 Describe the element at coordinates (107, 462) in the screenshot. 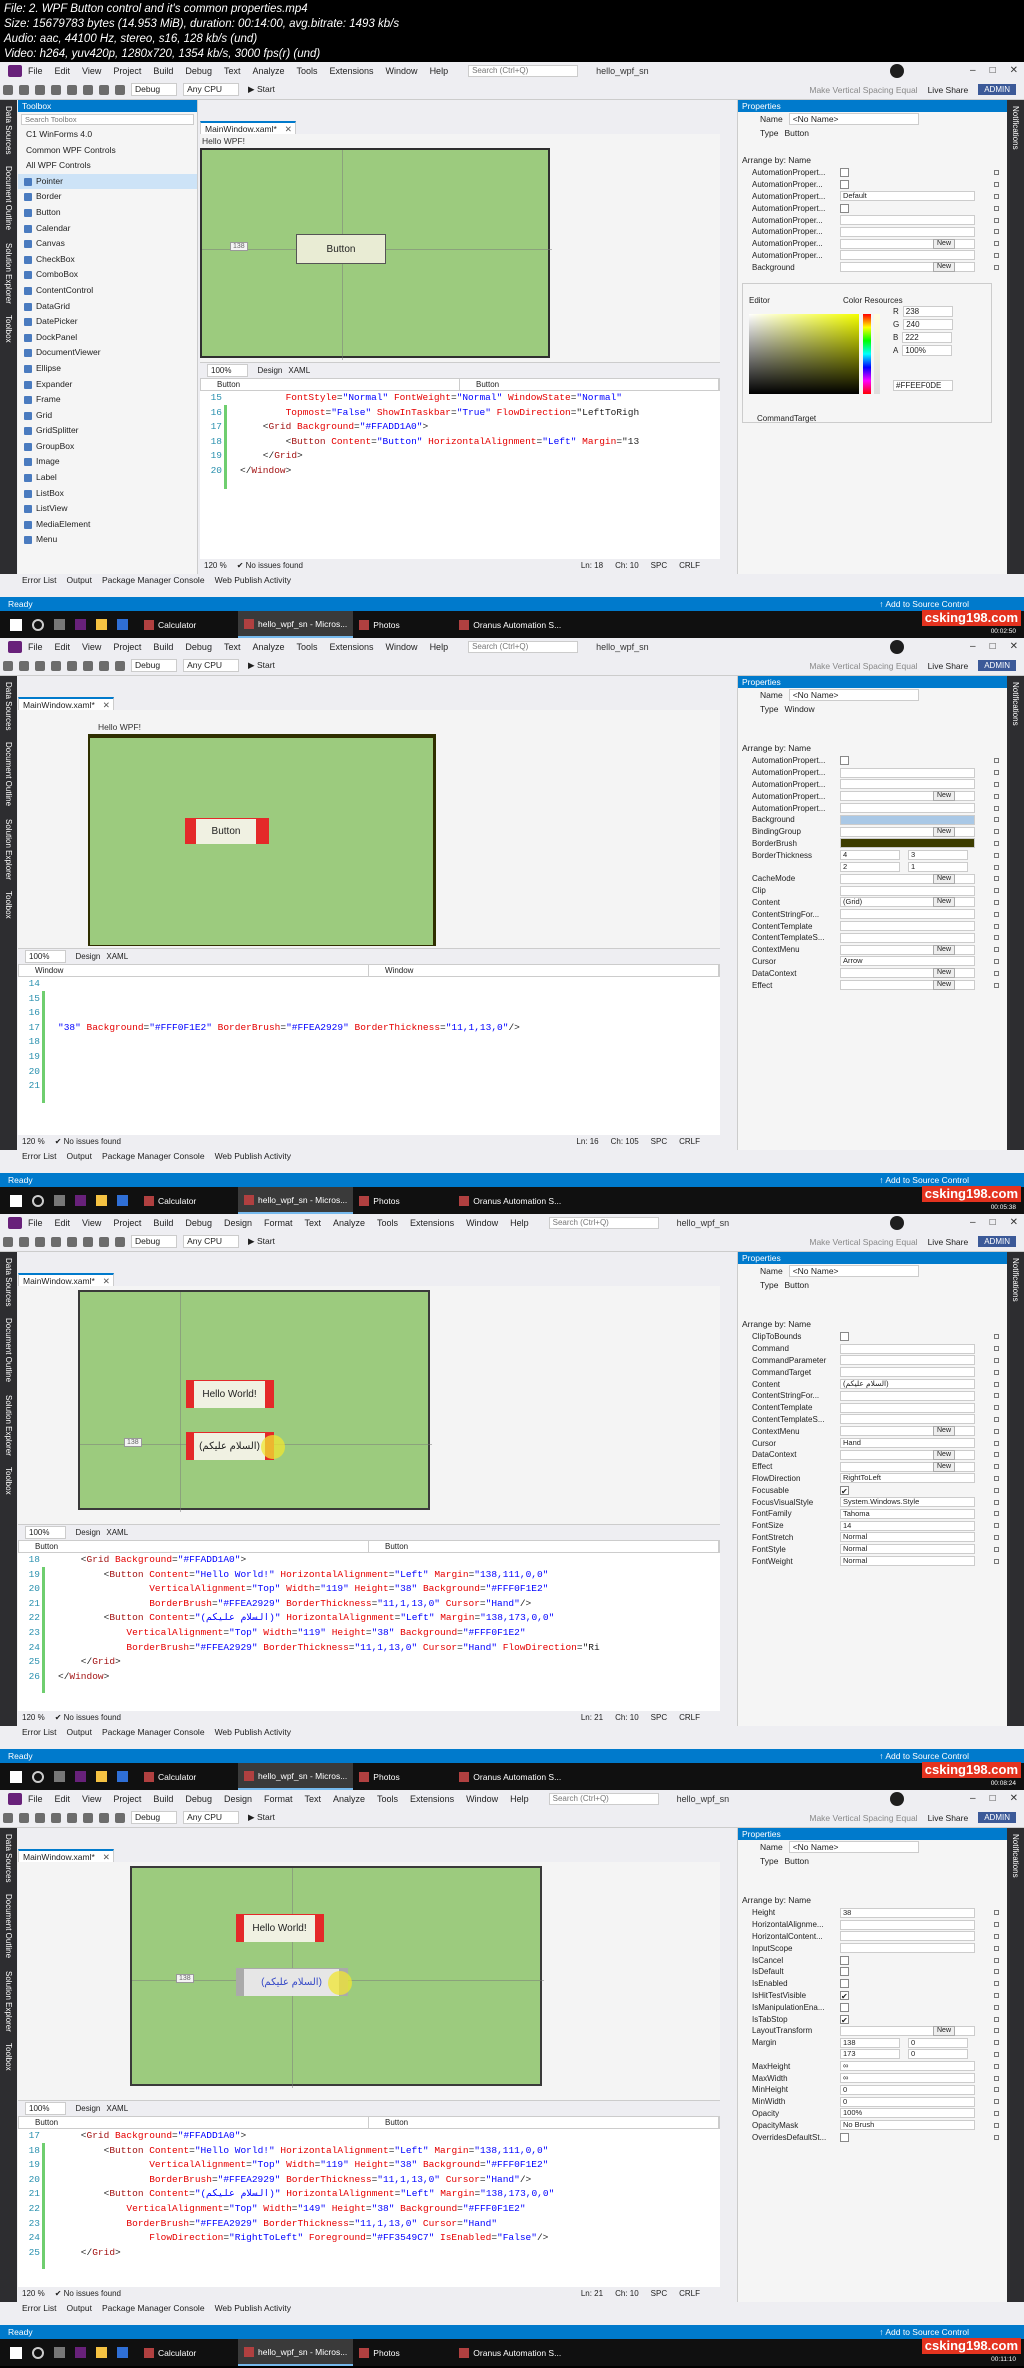

I see `toolbox-item: Image` at that location.